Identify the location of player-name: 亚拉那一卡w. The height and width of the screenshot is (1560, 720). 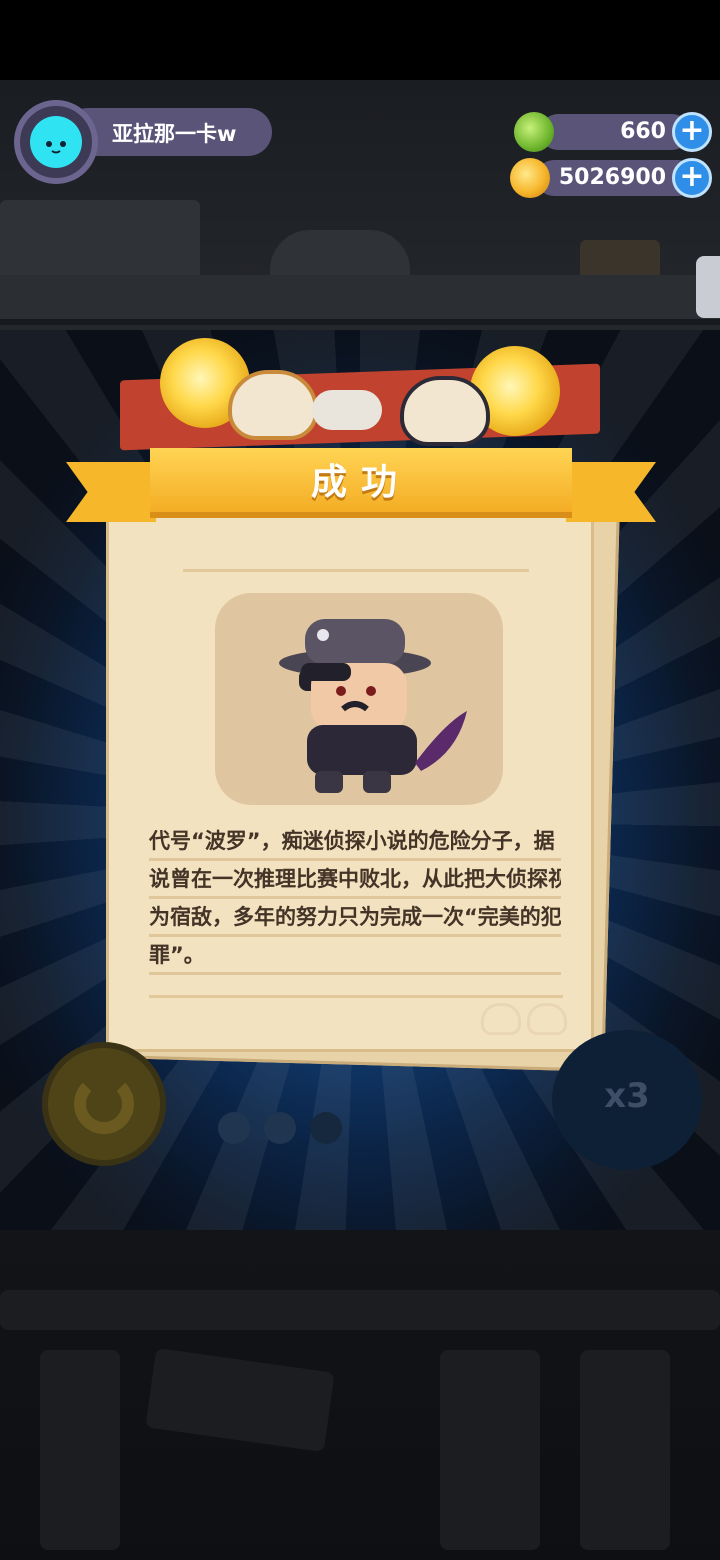
(174, 134).